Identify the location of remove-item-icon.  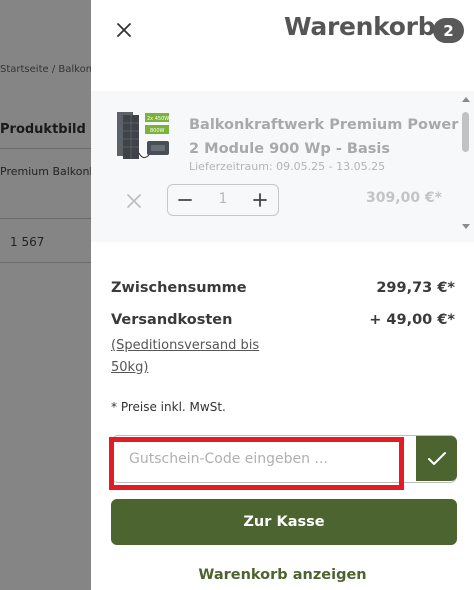
(134, 201).